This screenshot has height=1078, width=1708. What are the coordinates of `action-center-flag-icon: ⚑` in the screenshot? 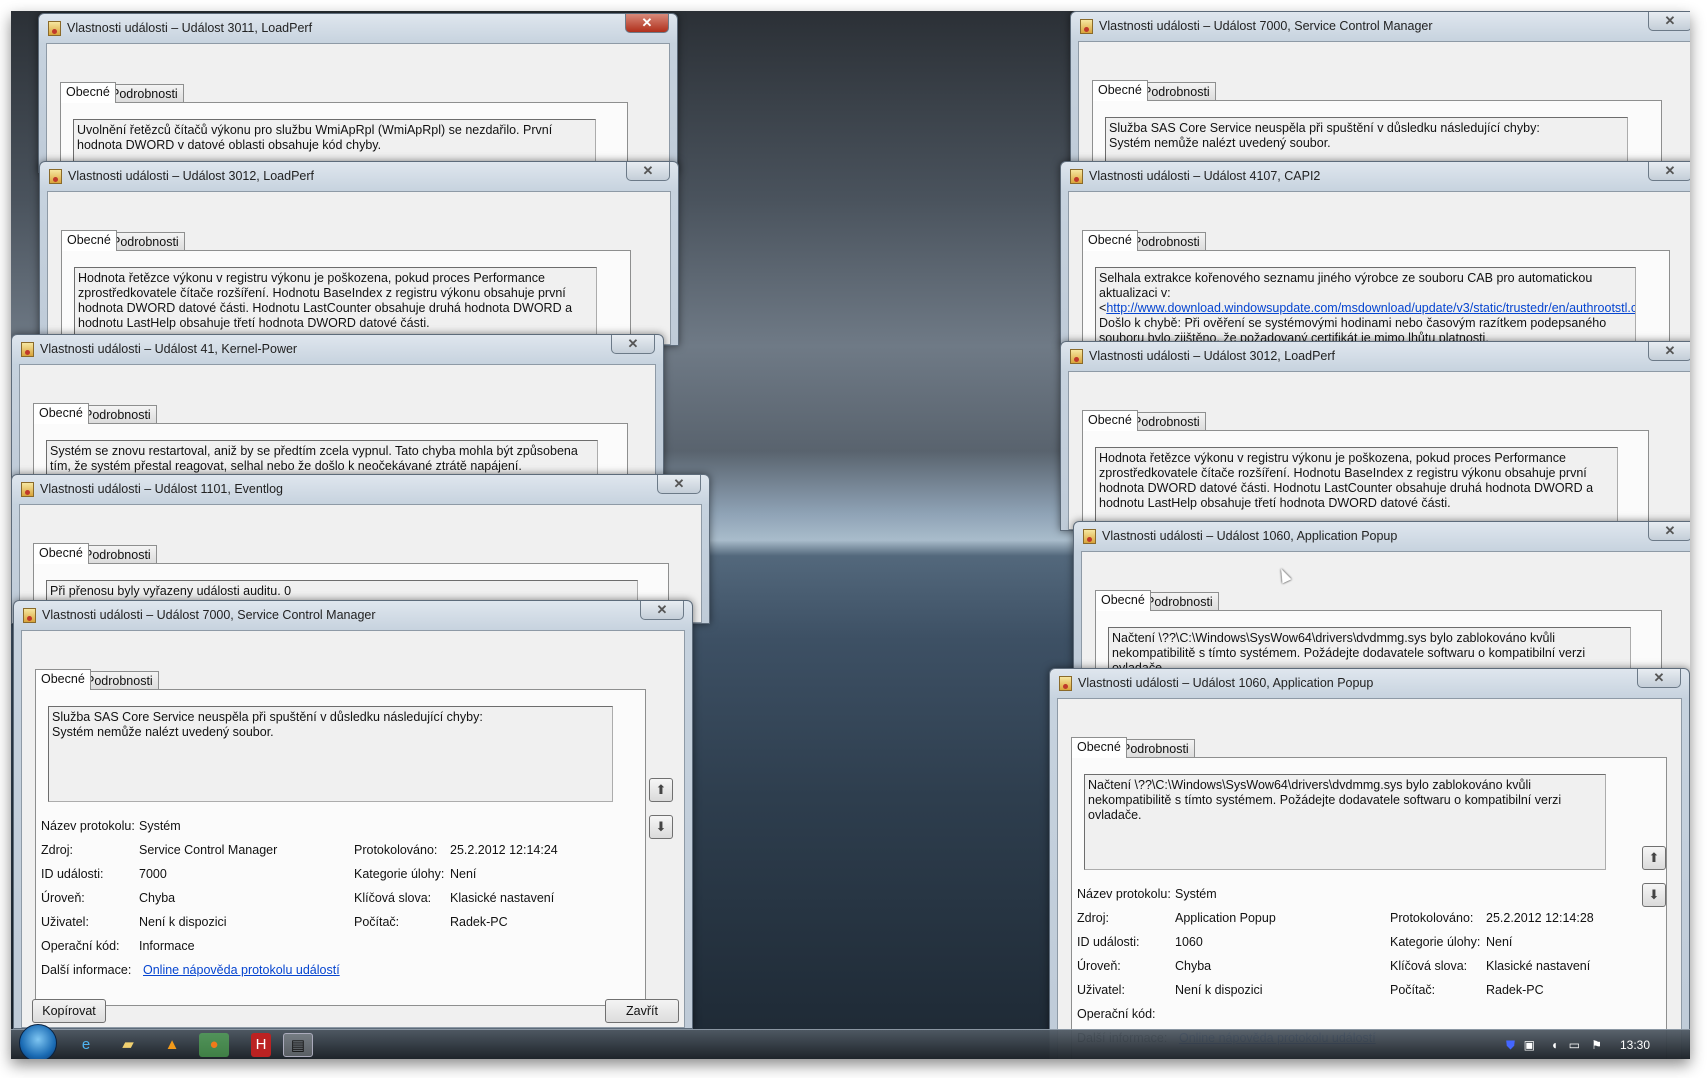 It's located at (1596, 1045).